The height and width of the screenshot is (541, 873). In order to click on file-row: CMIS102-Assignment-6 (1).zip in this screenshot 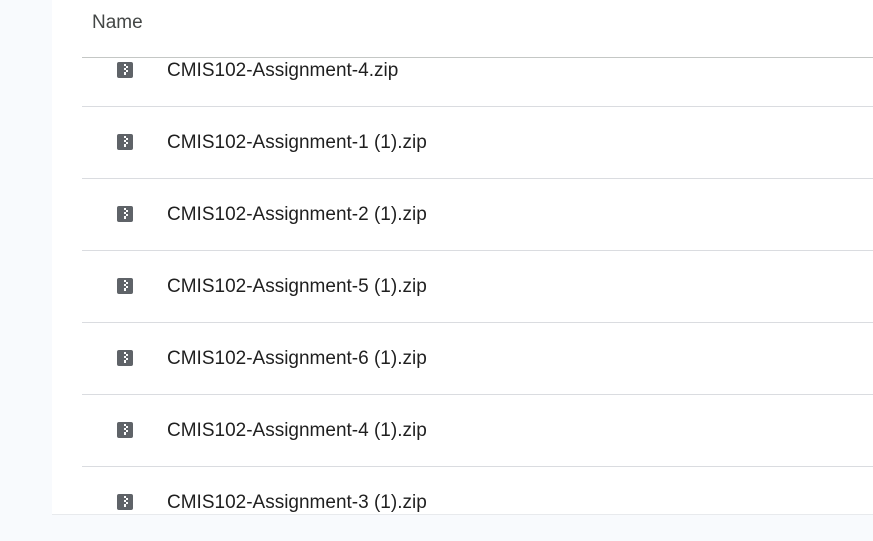, I will do `click(477, 359)`.